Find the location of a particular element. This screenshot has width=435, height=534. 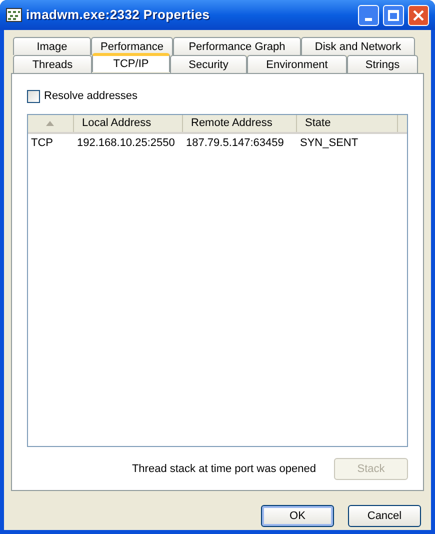

dialog-button: Cancel is located at coordinates (384, 516).